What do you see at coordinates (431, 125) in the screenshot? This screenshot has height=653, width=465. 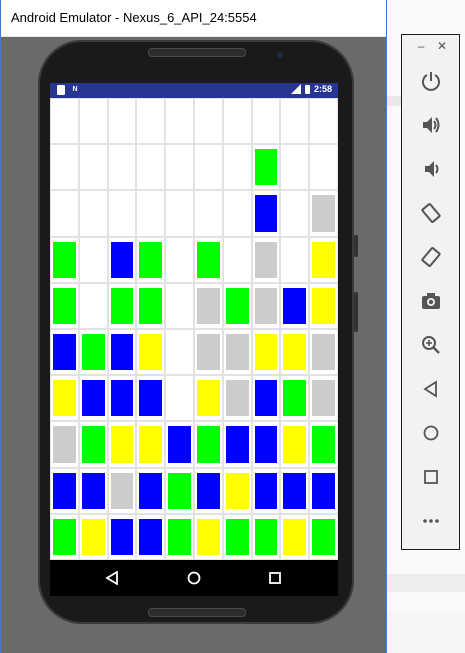 I see `volume-up-button` at bounding box center [431, 125].